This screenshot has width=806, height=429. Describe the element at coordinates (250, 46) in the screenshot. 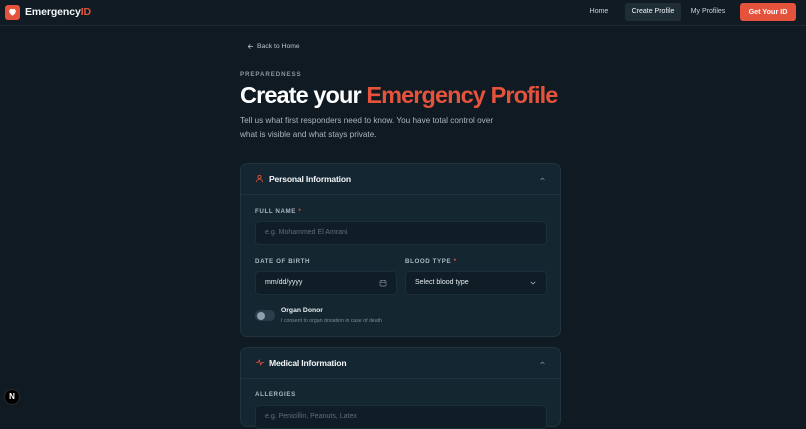

I see `arrow-left-icon` at that location.